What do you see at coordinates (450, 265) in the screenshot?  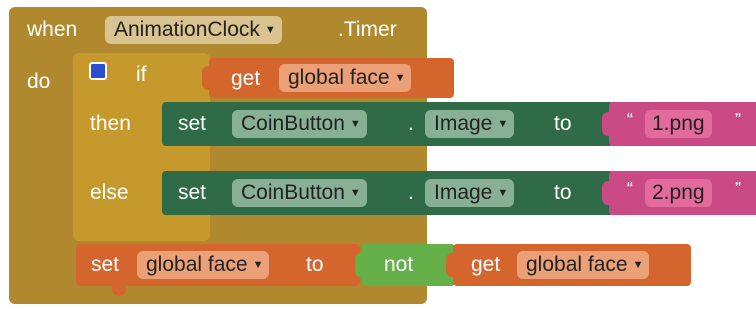 I see `variable-plug` at bounding box center [450, 265].